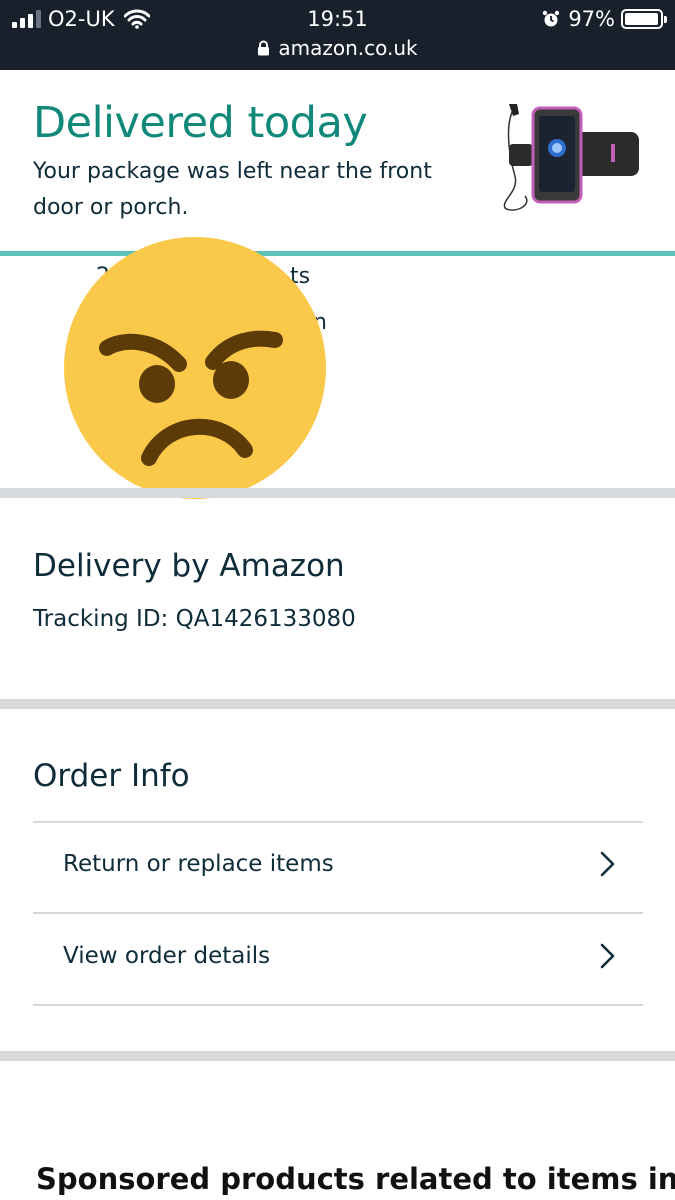 This screenshot has height=1200, width=675. Describe the element at coordinates (198, 864) in the screenshot. I see `return-replace-label: Return or replace items` at that location.